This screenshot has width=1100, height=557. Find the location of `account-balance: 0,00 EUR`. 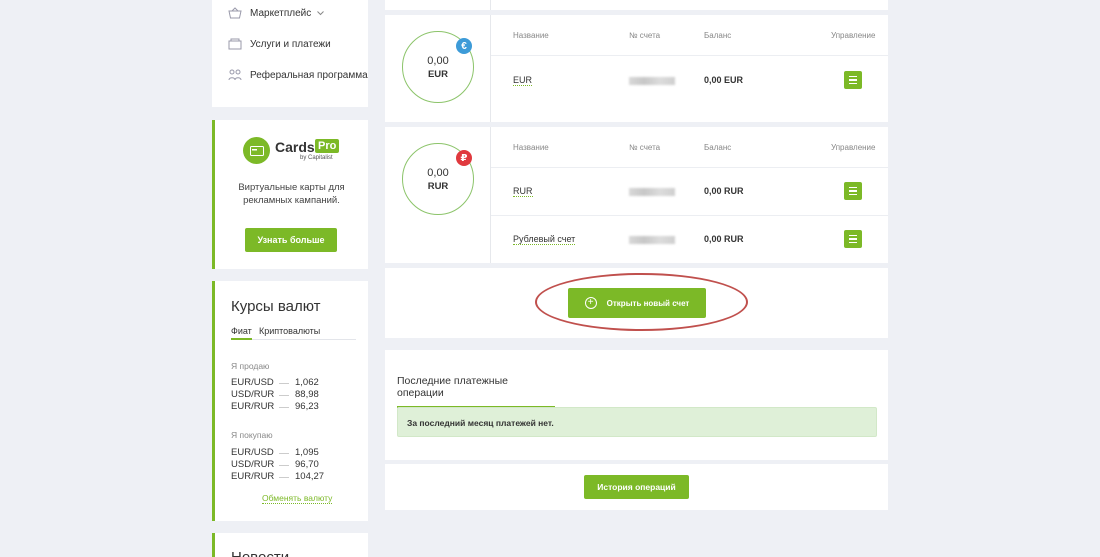

account-balance: 0,00 EUR is located at coordinates (724, 80).